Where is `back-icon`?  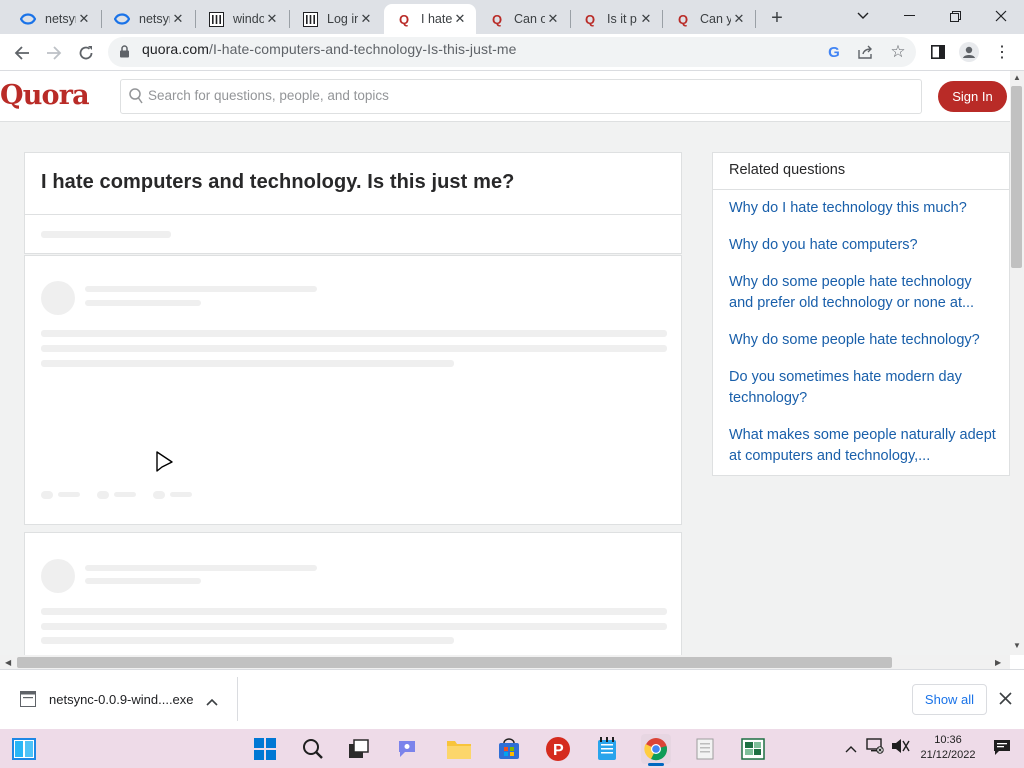 back-icon is located at coordinates (22, 53).